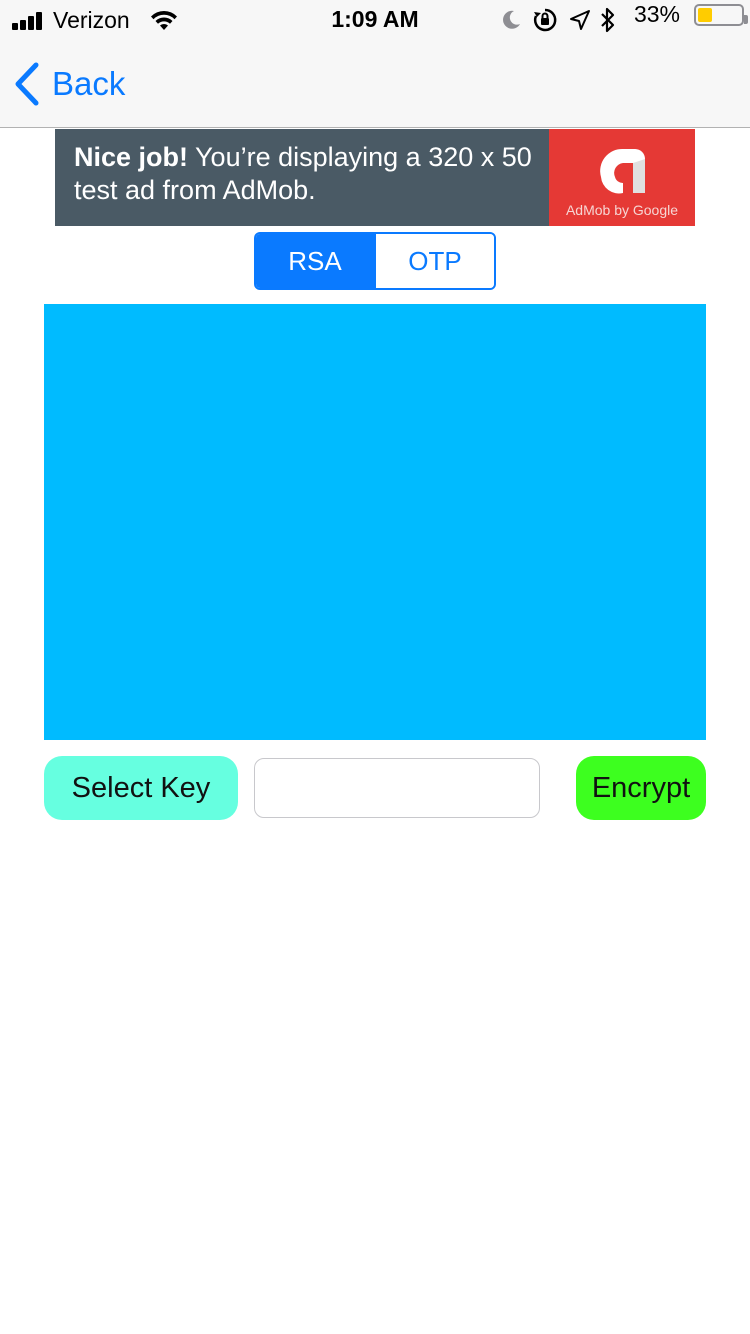  Describe the element at coordinates (656, 14) in the screenshot. I see `battery-percent: 33%` at that location.